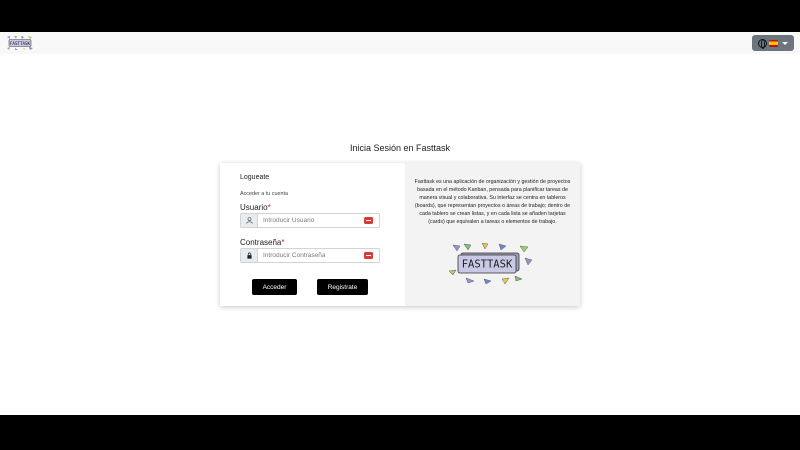  What do you see at coordinates (249, 220) in the screenshot?
I see `user-icon` at bounding box center [249, 220].